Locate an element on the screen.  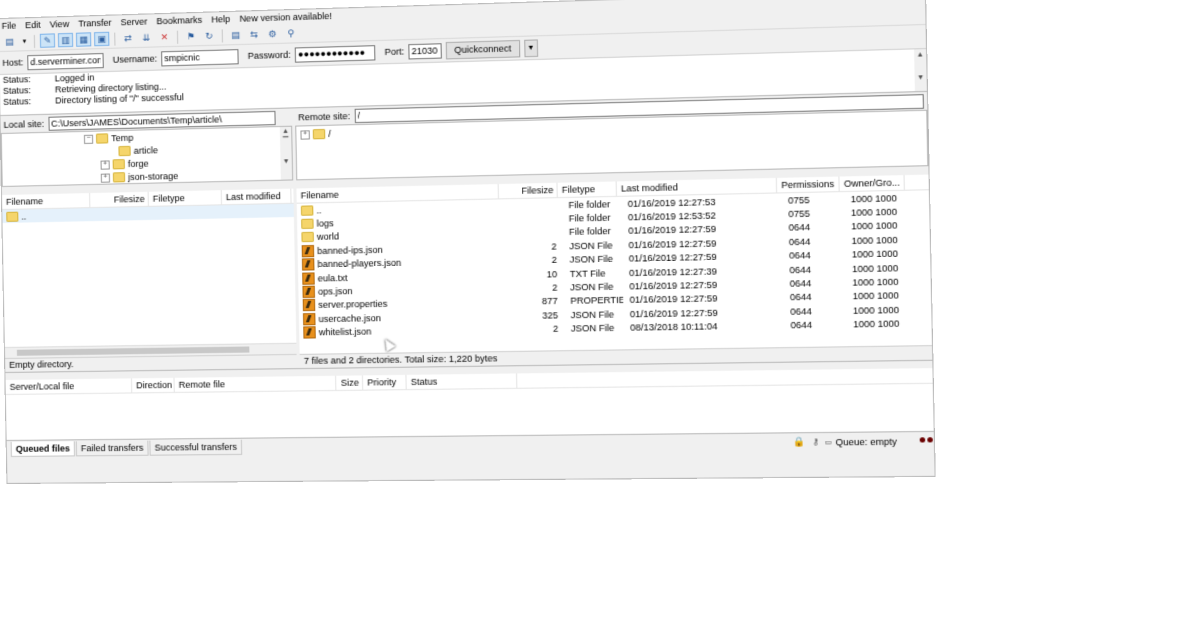
menu-file: File is located at coordinates (9, 26).